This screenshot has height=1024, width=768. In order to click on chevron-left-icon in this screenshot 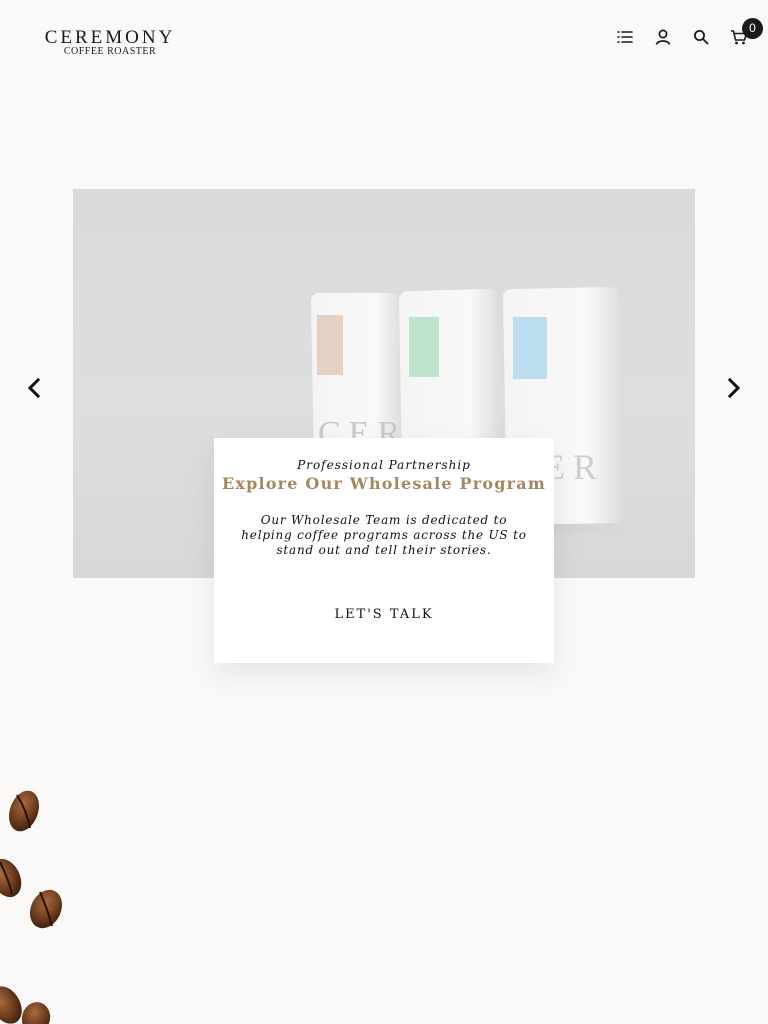, I will do `click(34, 388)`.